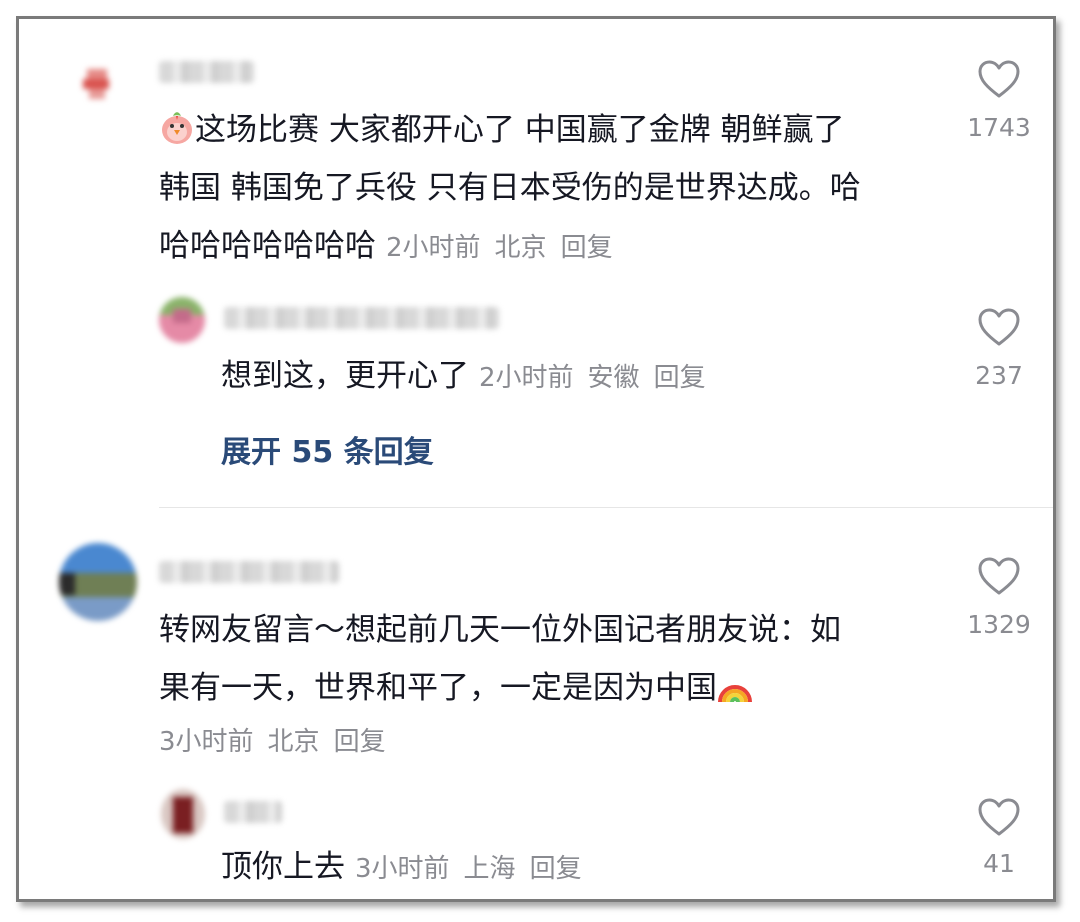 Image resolution: width=1080 pixels, height=922 pixels. Describe the element at coordinates (468, 869) in the screenshot. I see `reply-meta: 3小时前 上海 回复` at that location.